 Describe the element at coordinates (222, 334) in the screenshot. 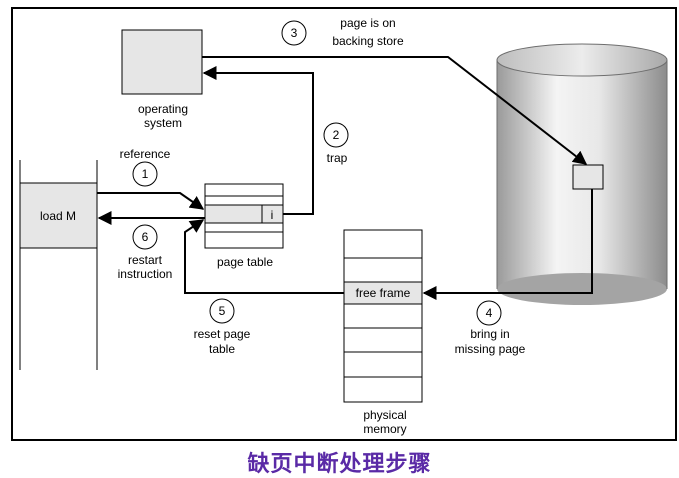

I see `reset-page-table-label-line1: reset page` at that location.